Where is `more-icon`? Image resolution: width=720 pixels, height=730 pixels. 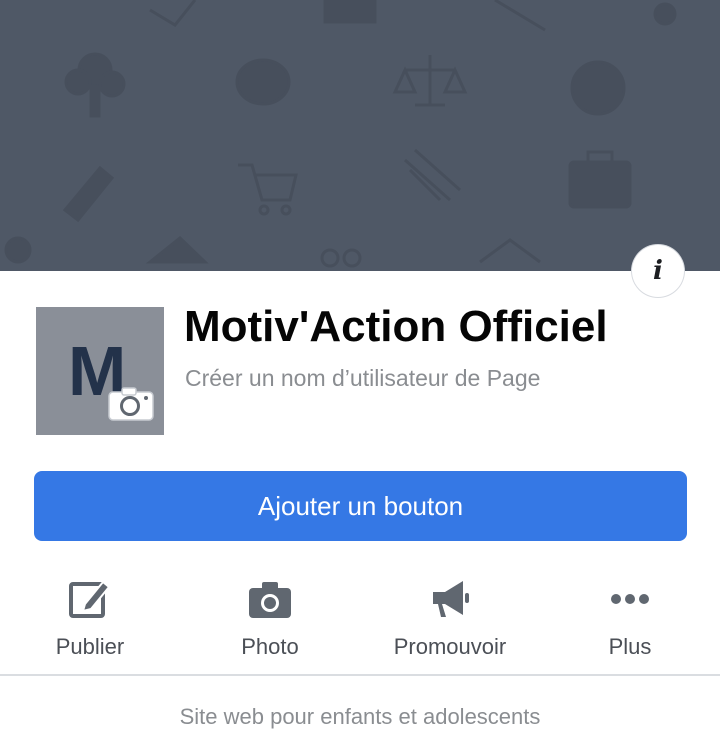
more-icon is located at coordinates (630, 599).